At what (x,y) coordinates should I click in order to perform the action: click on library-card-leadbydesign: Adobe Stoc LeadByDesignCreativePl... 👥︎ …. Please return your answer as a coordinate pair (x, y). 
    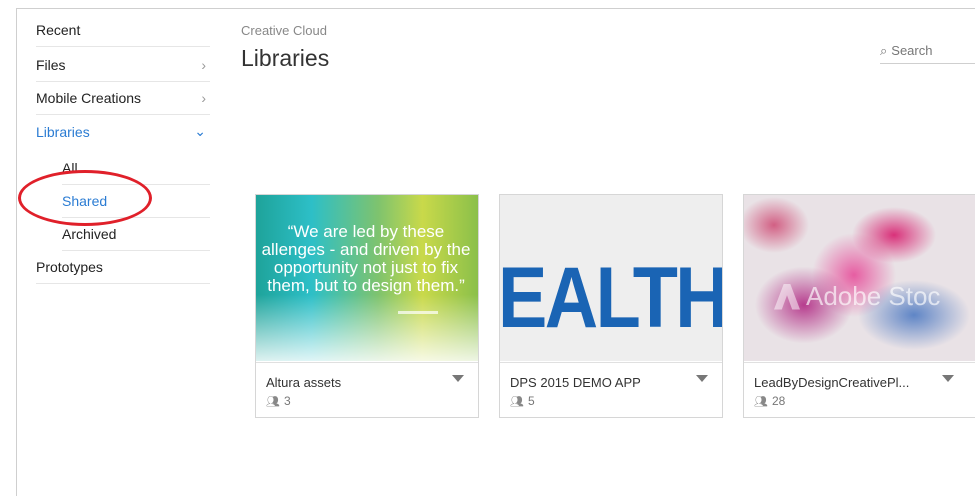
    Looking at the image, I should click on (859, 306).